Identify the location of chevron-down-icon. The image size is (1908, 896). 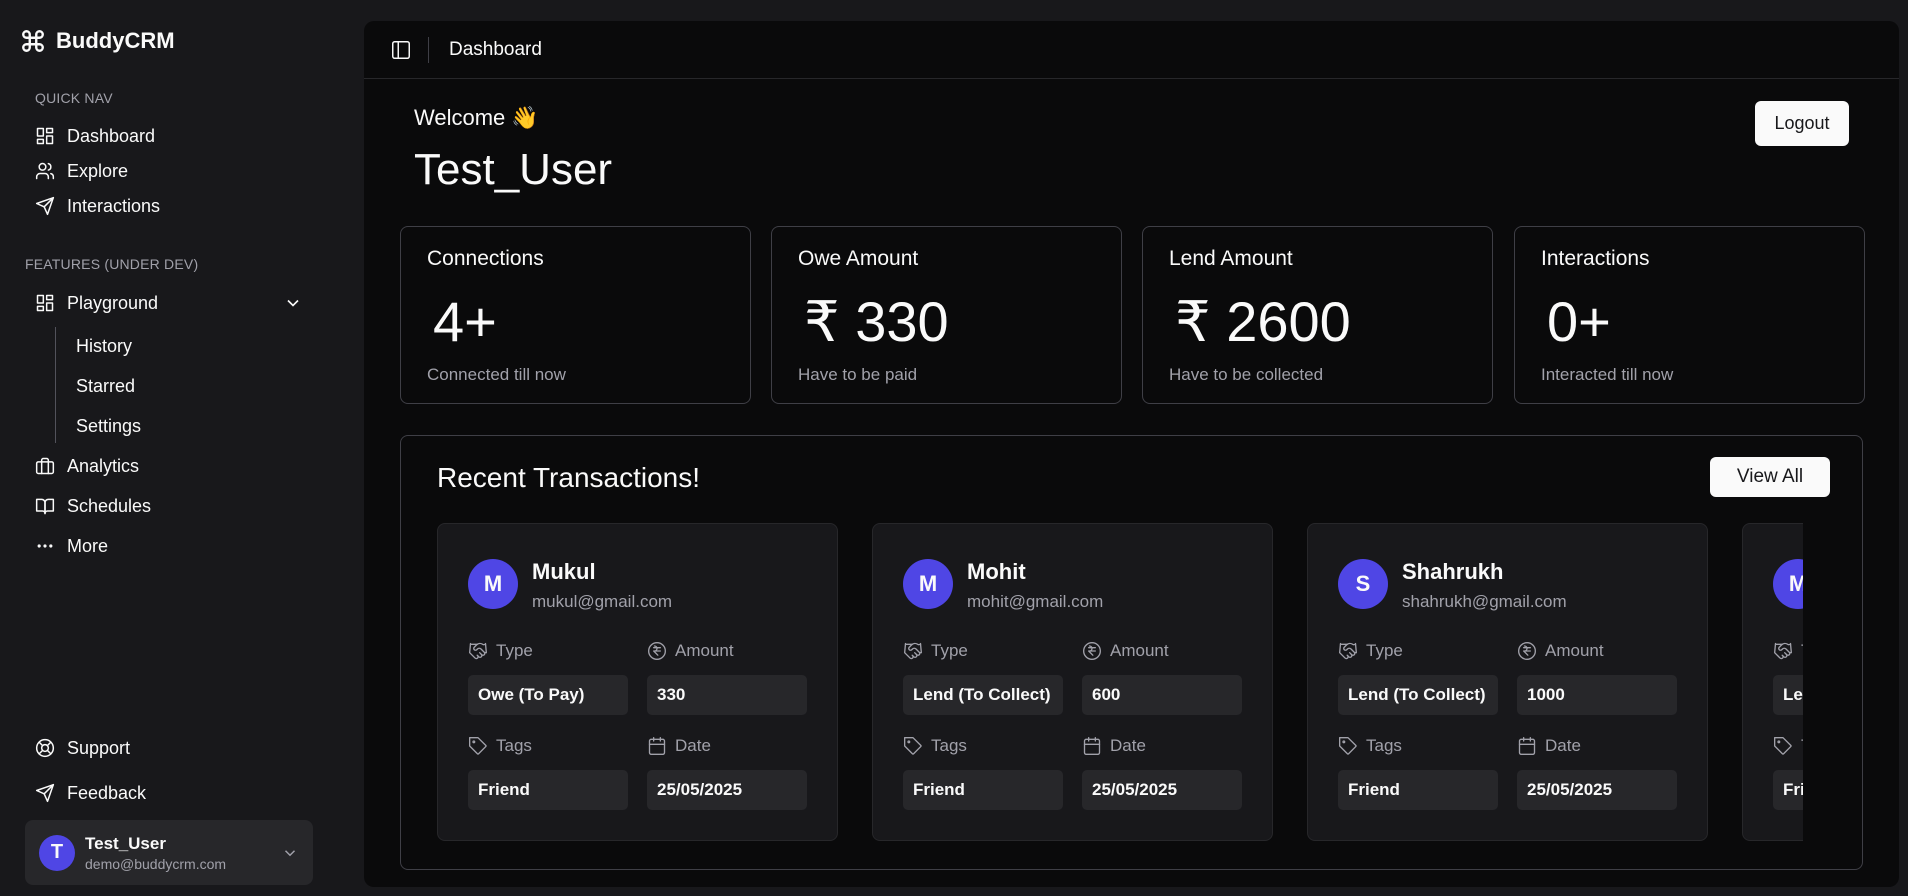
(293, 303).